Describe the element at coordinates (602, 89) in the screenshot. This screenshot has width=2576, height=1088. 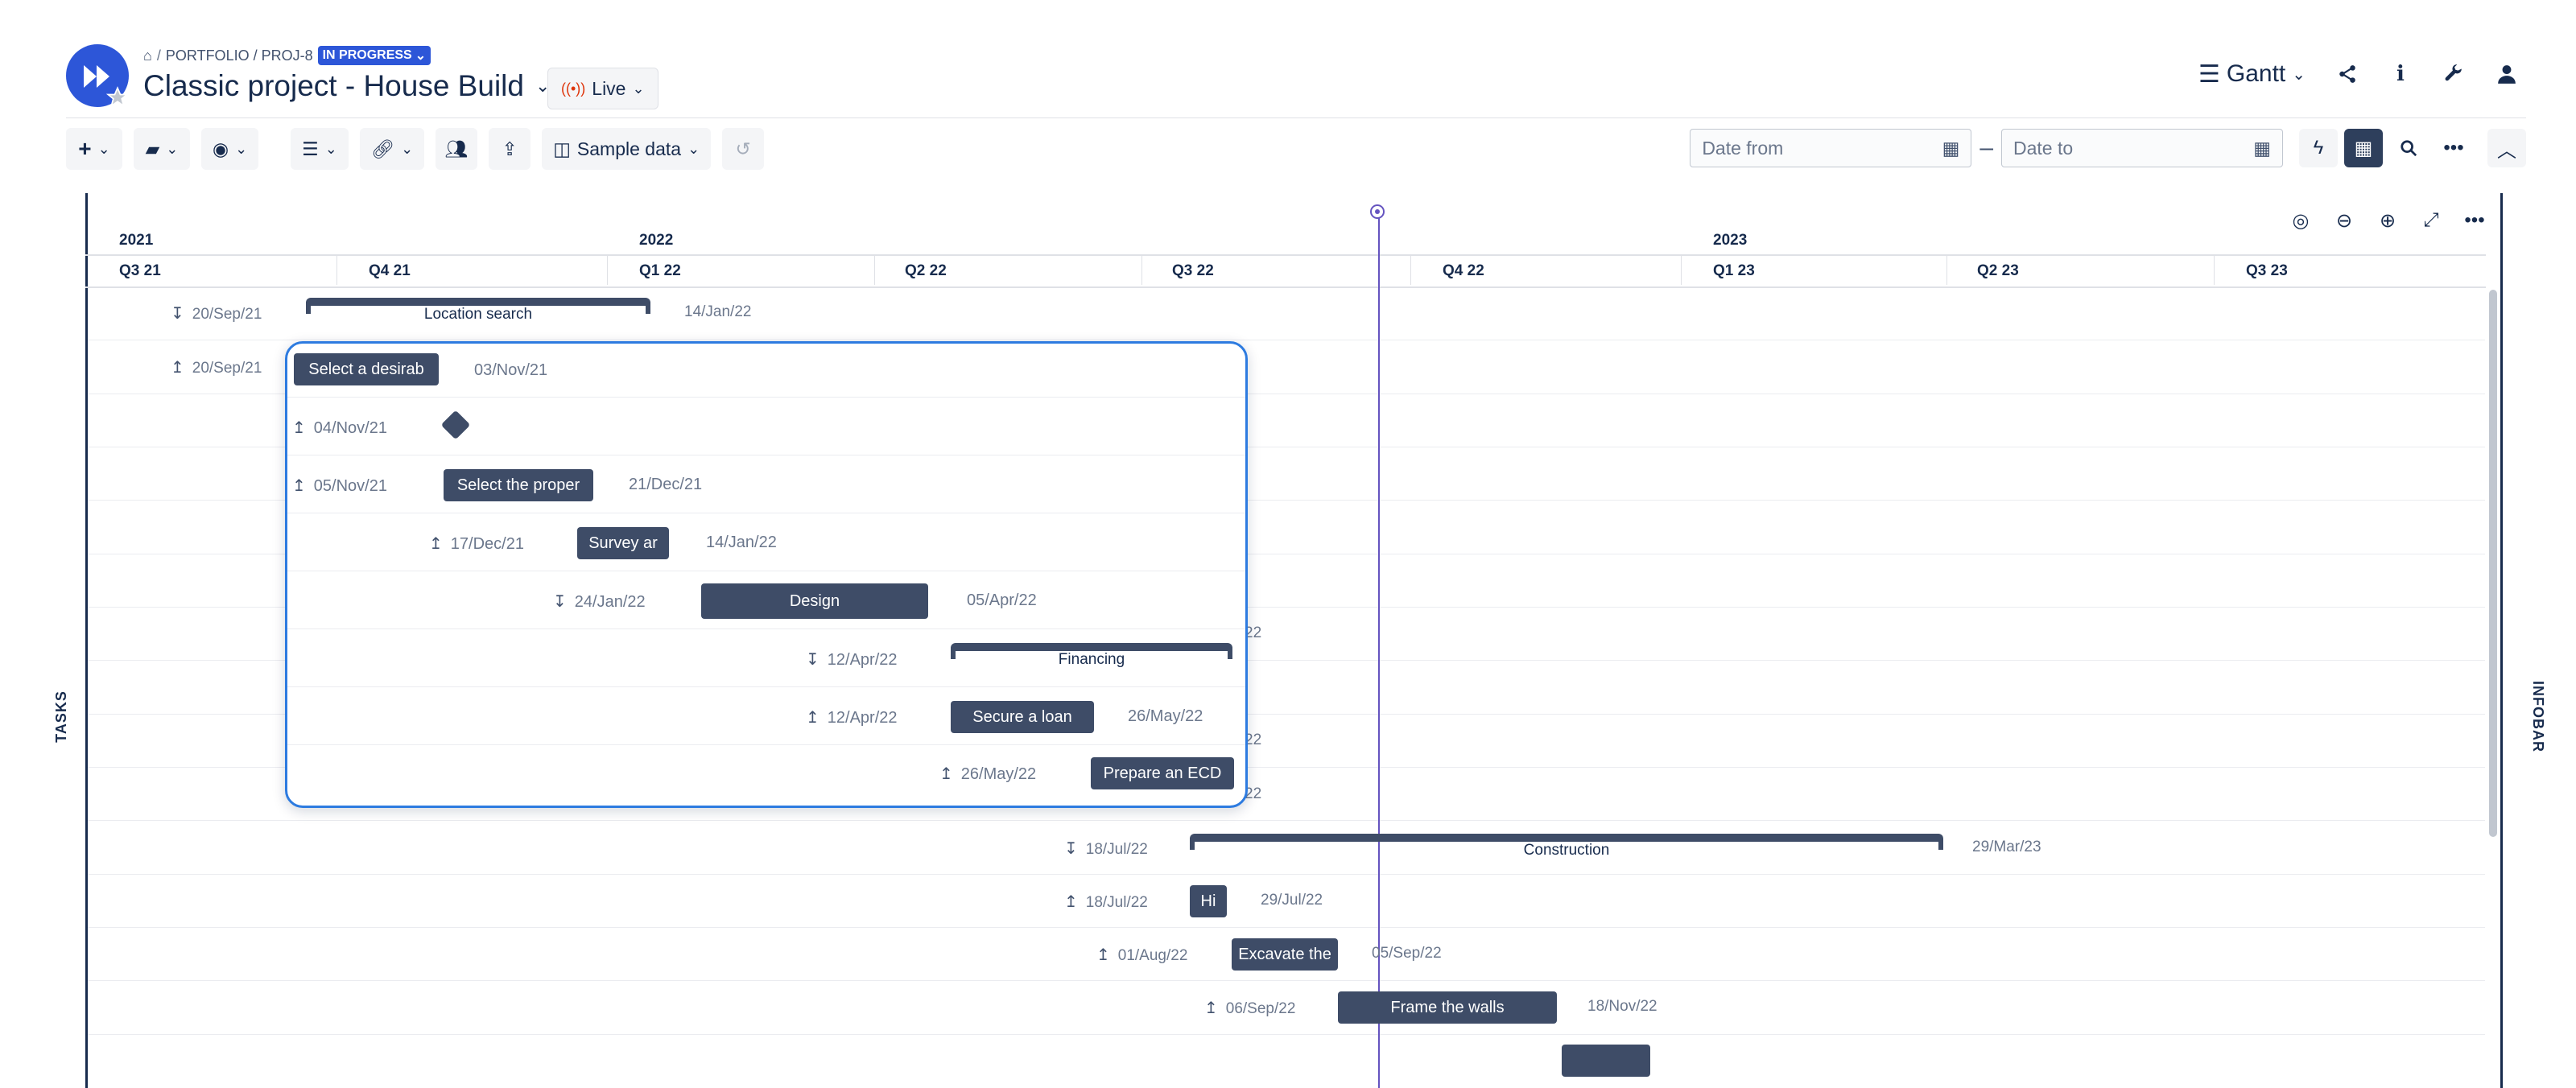
I see `live-dropdown: ((•)) Live ⌄` at that location.